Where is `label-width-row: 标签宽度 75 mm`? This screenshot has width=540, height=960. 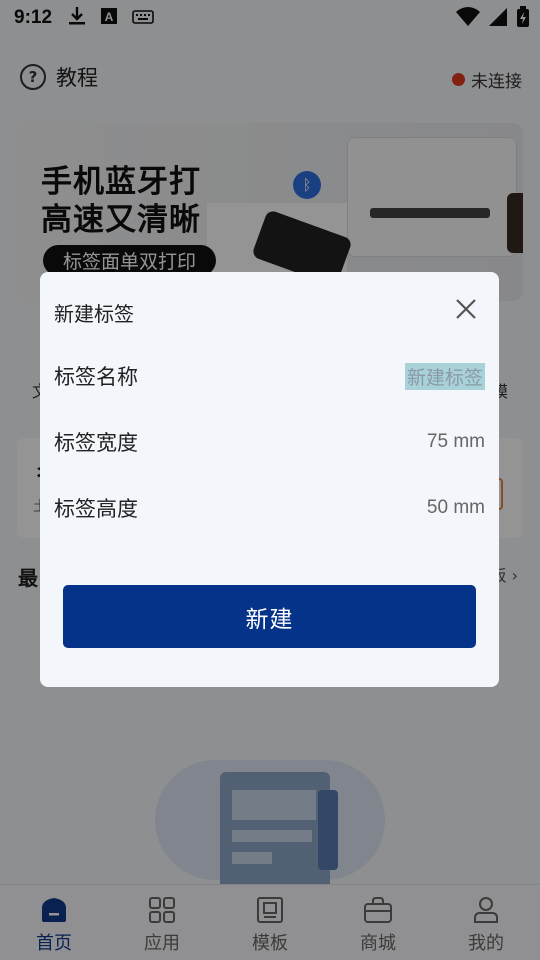 label-width-row: 标签宽度 75 mm is located at coordinates (269, 442).